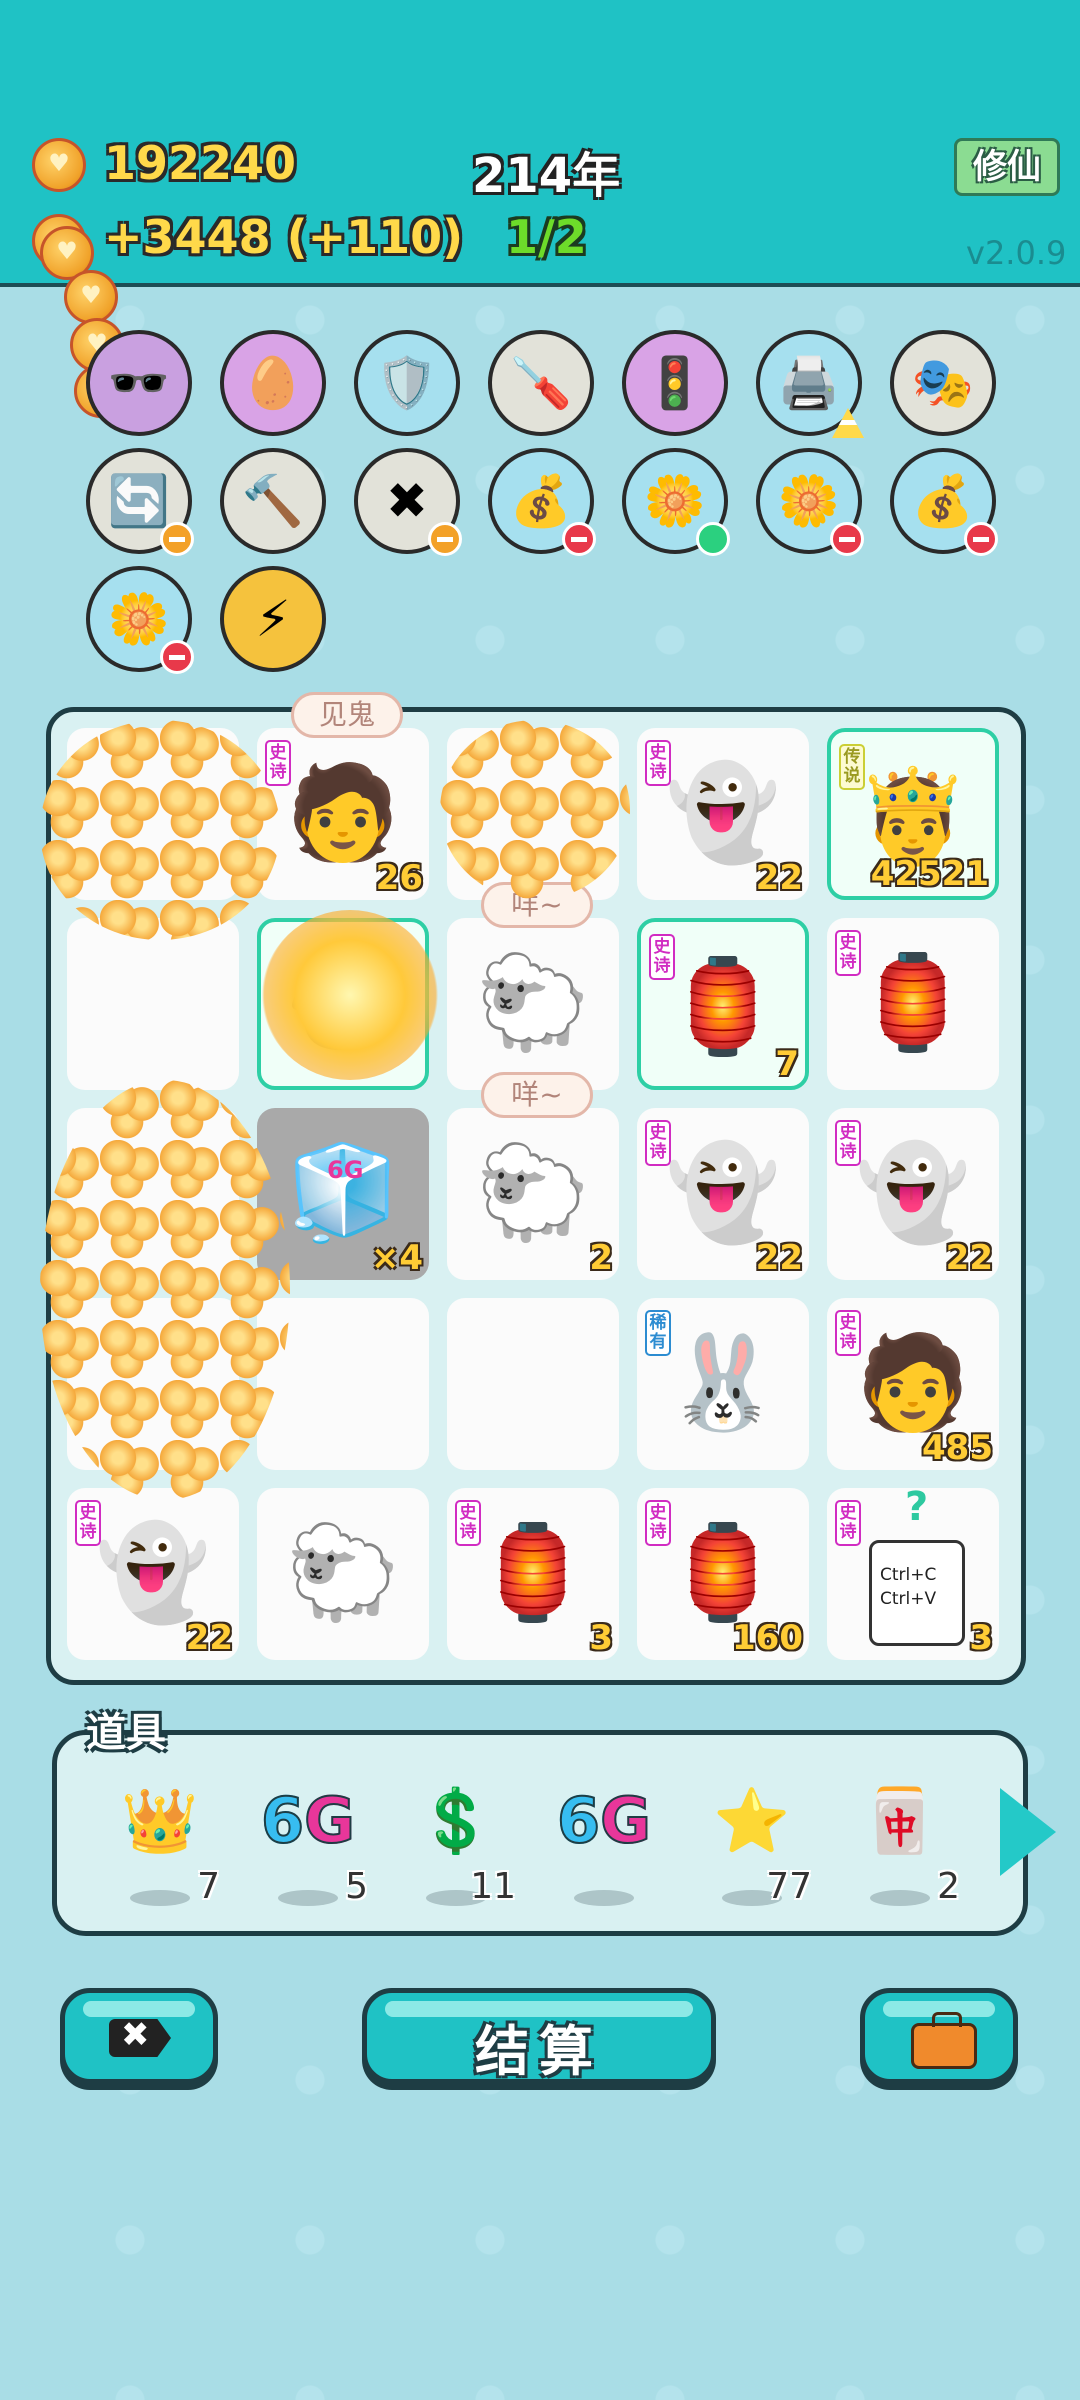 The image size is (1080, 2400). What do you see at coordinates (546, 237) in the screenshot?
I see `round-progress: 1/2` at bounding box center [546, 237].